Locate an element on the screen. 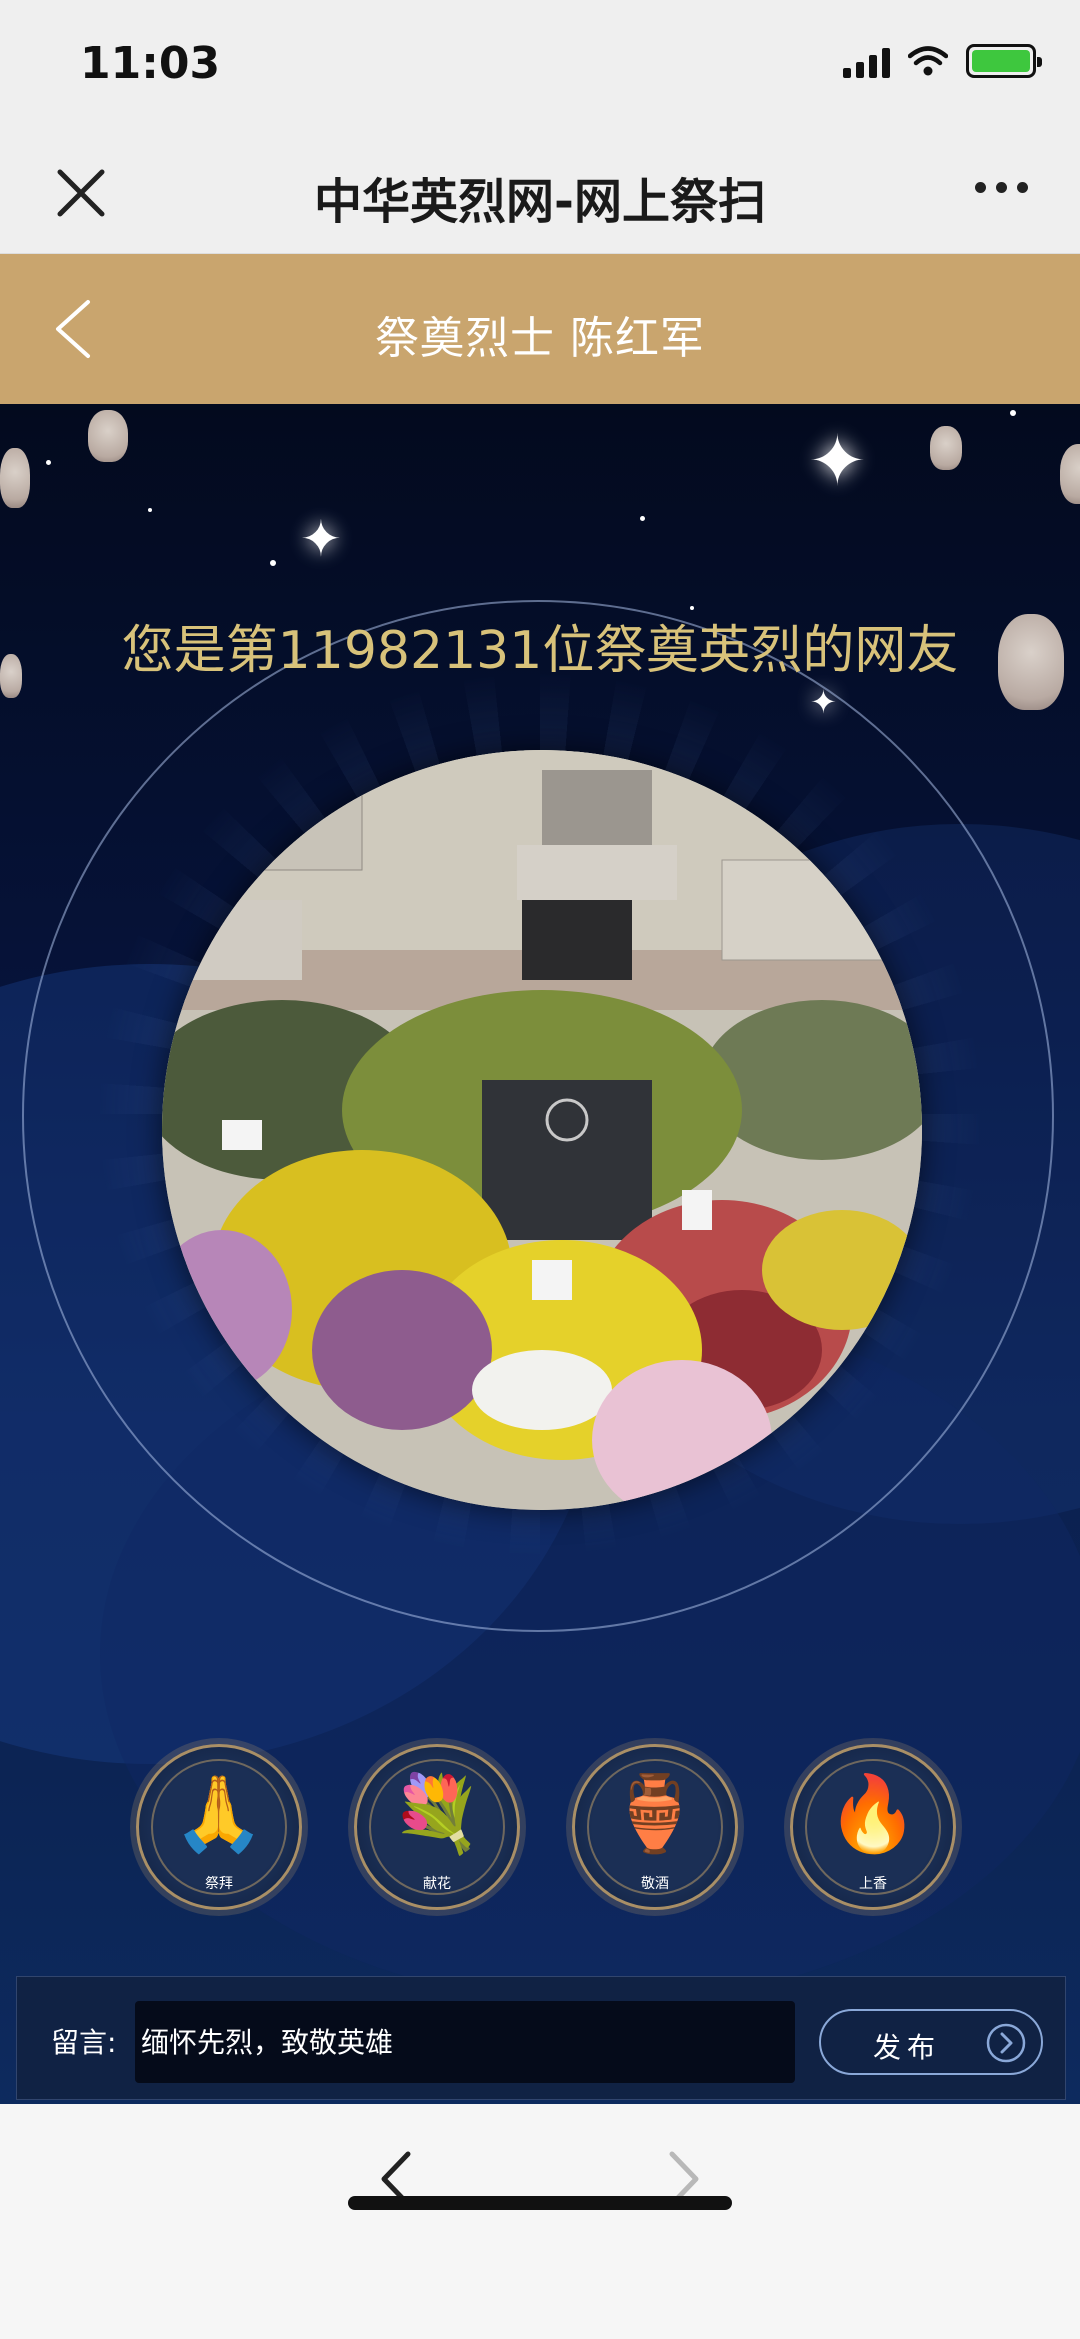 This screenshot has height=2339, width=1080. status-time: 11:03 is located at coordinates (150, 63).